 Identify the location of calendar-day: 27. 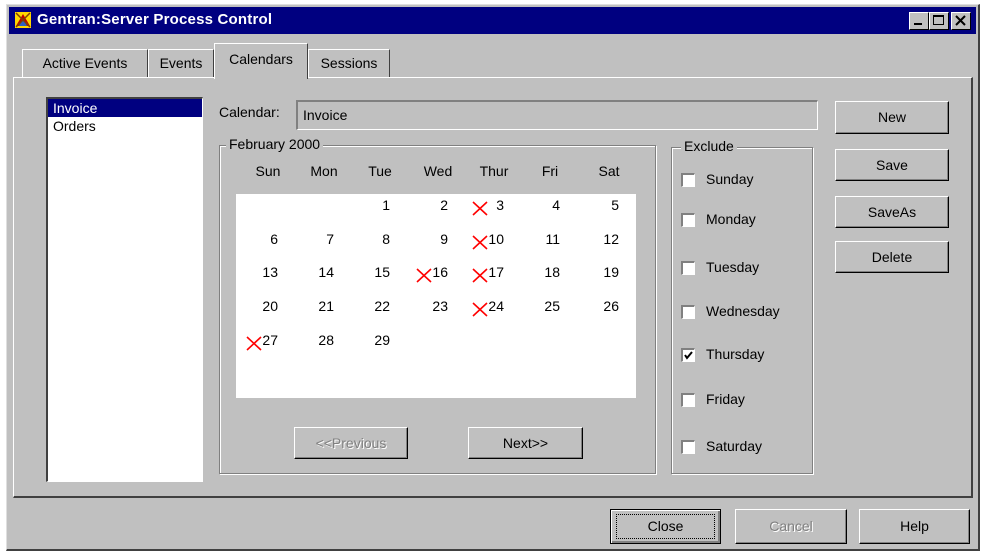
(264, 342).